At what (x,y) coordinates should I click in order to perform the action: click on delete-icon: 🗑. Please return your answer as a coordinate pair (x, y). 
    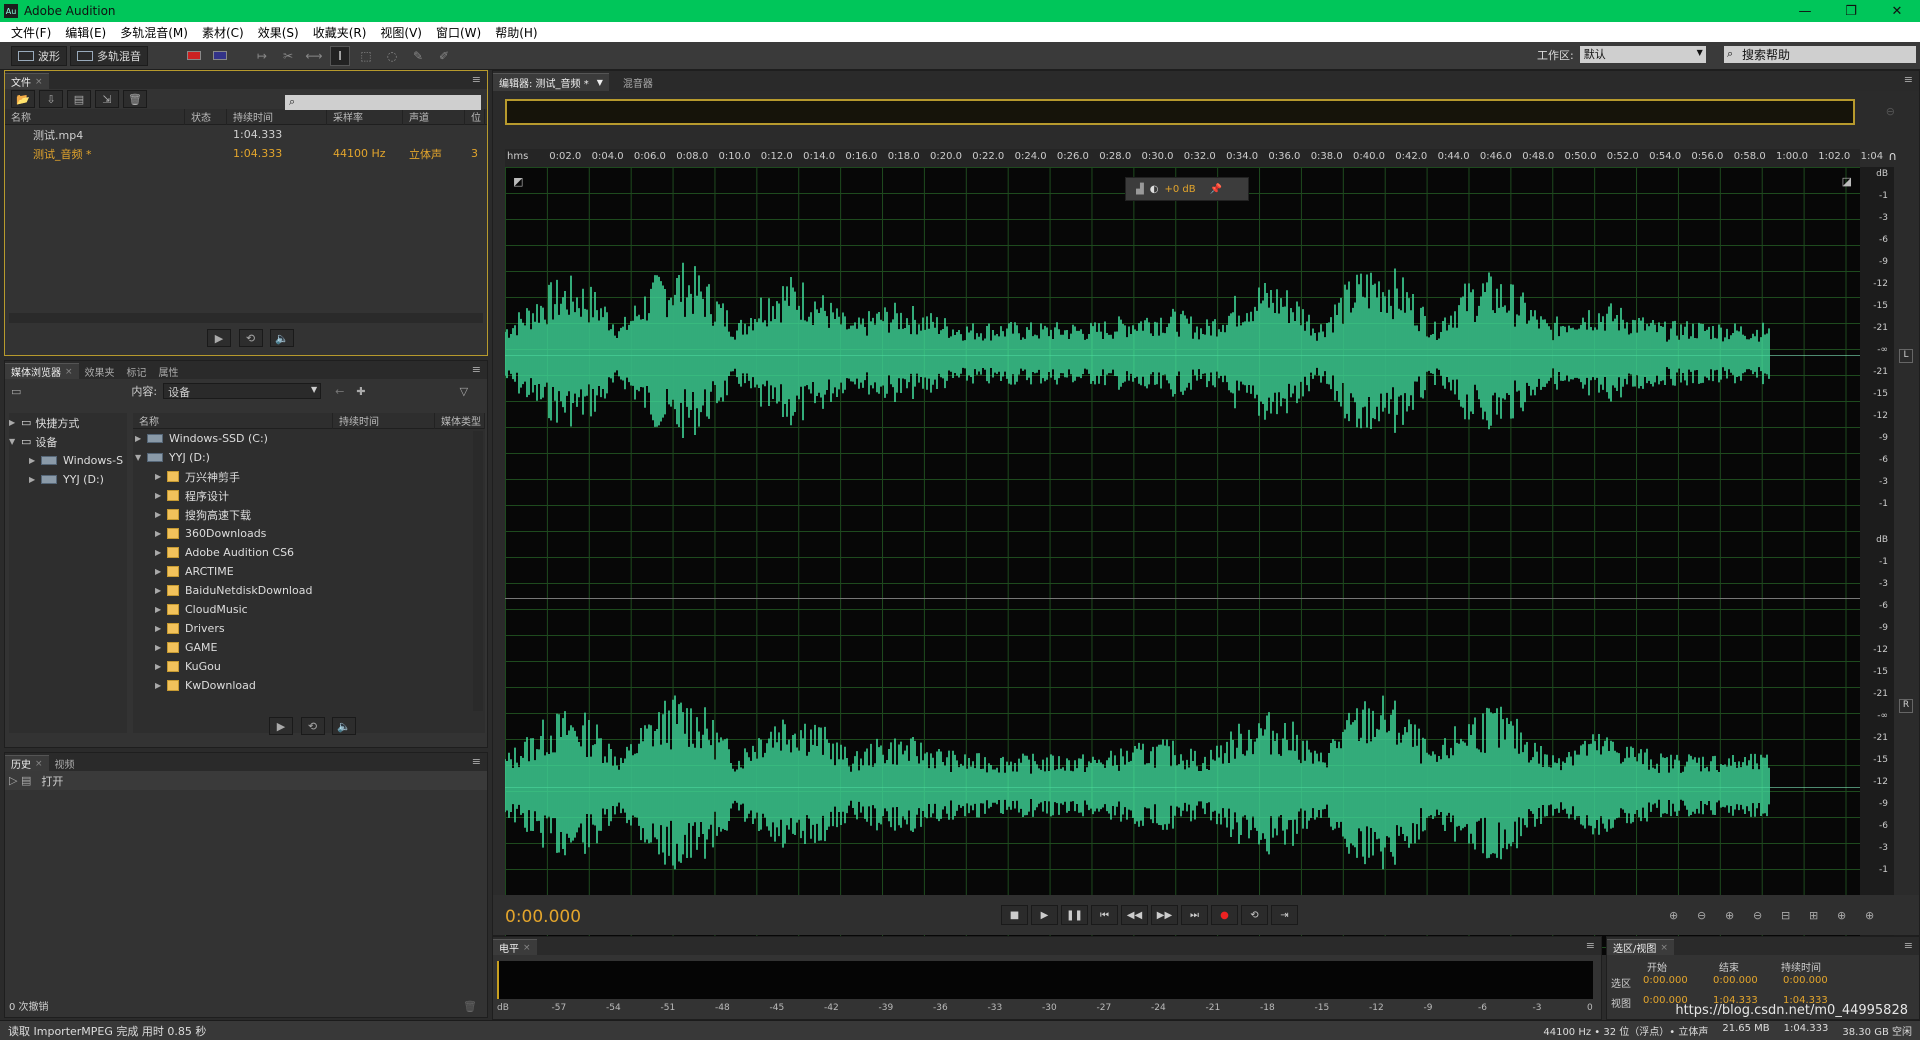
    Looking at the image, I should click on (135, 99).